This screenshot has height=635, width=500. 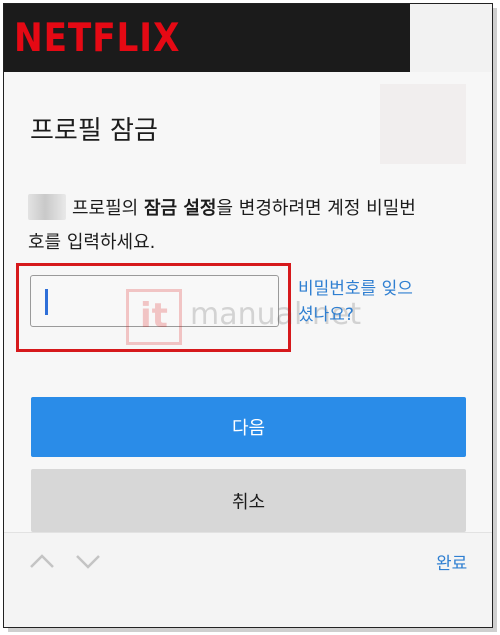 I want to click on dialog-title: 프로필 잠금, so click(x=94, y=131).